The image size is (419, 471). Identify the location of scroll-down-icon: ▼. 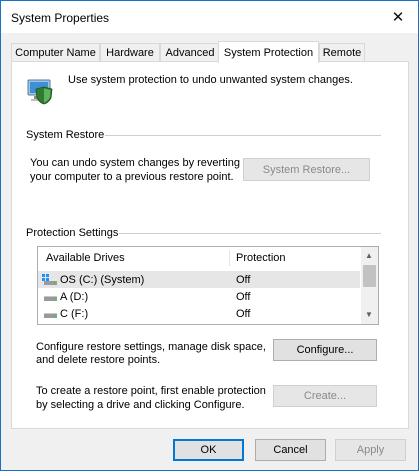
(369, 314).